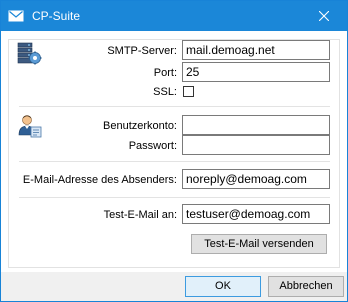  Describe the element at coordinates (165, 73) in the screenshot. I see `port-label: Port:` at that location.